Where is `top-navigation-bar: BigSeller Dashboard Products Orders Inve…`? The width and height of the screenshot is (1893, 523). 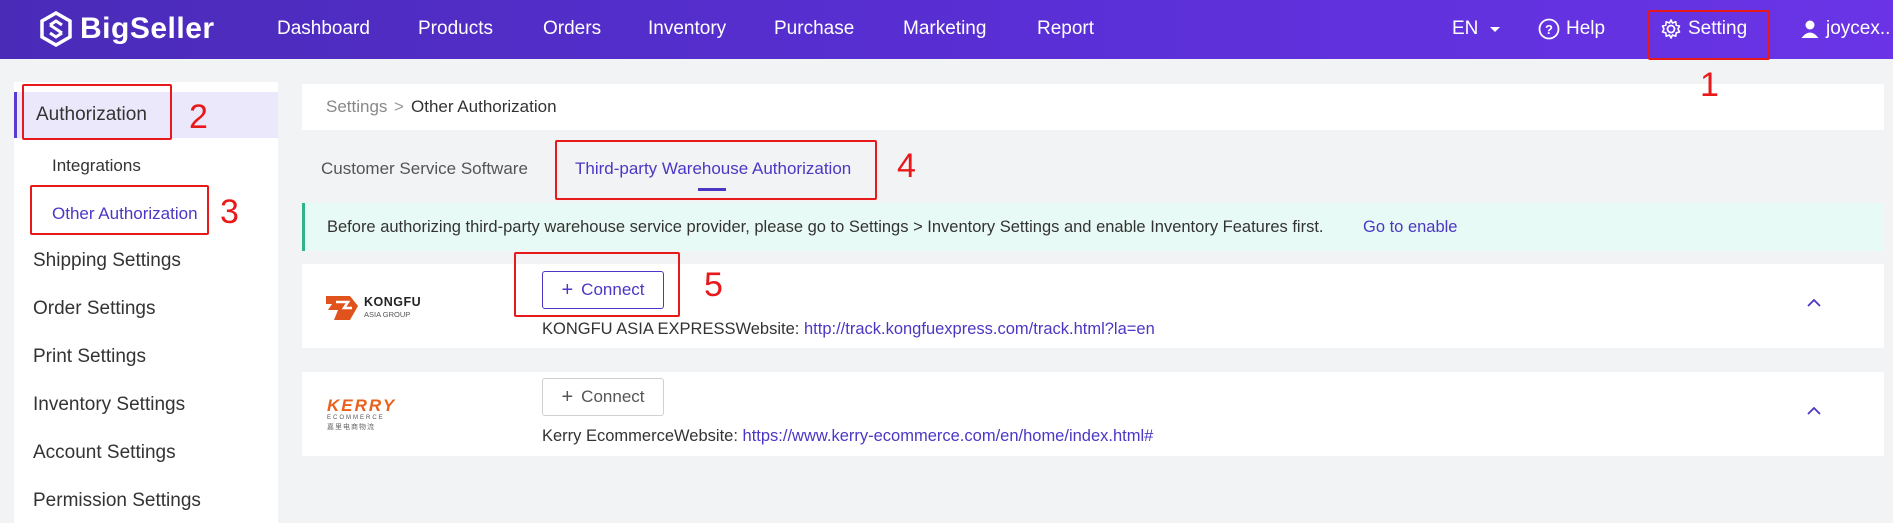 top-navigation-bar: BigSeller Dashboard Products Orders Inve… is located at coordinates (946, 29).